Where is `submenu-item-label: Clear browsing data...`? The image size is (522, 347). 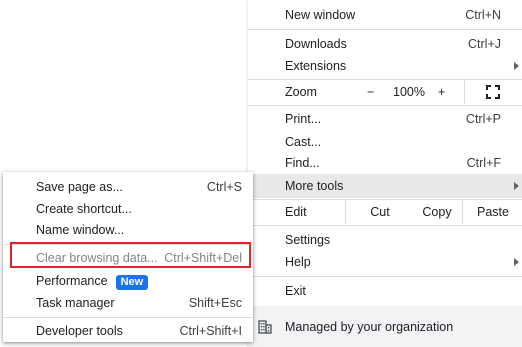 submenu-item-label: Clear browsing data... is located at coordinates (97, 258).